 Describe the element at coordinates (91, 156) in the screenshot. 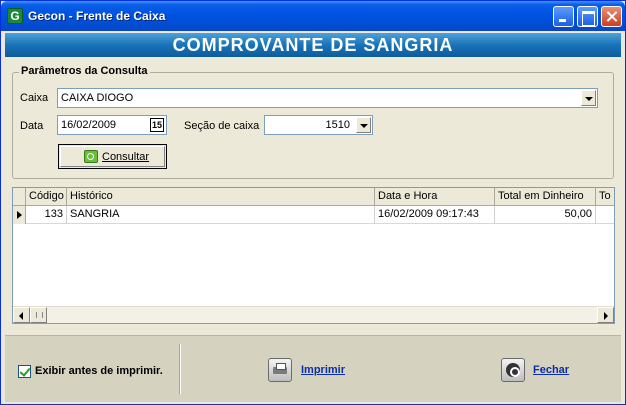

I see `search-icon` at that location.